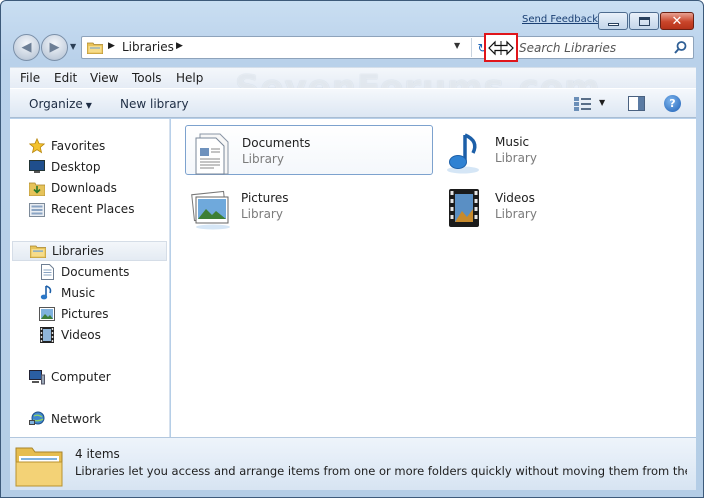 The image size is (704, 498). What do you see at coordinates (95, 272) in the screenshot?
I see `nav-documents-label: Documents` at bounding box center [95, 272].